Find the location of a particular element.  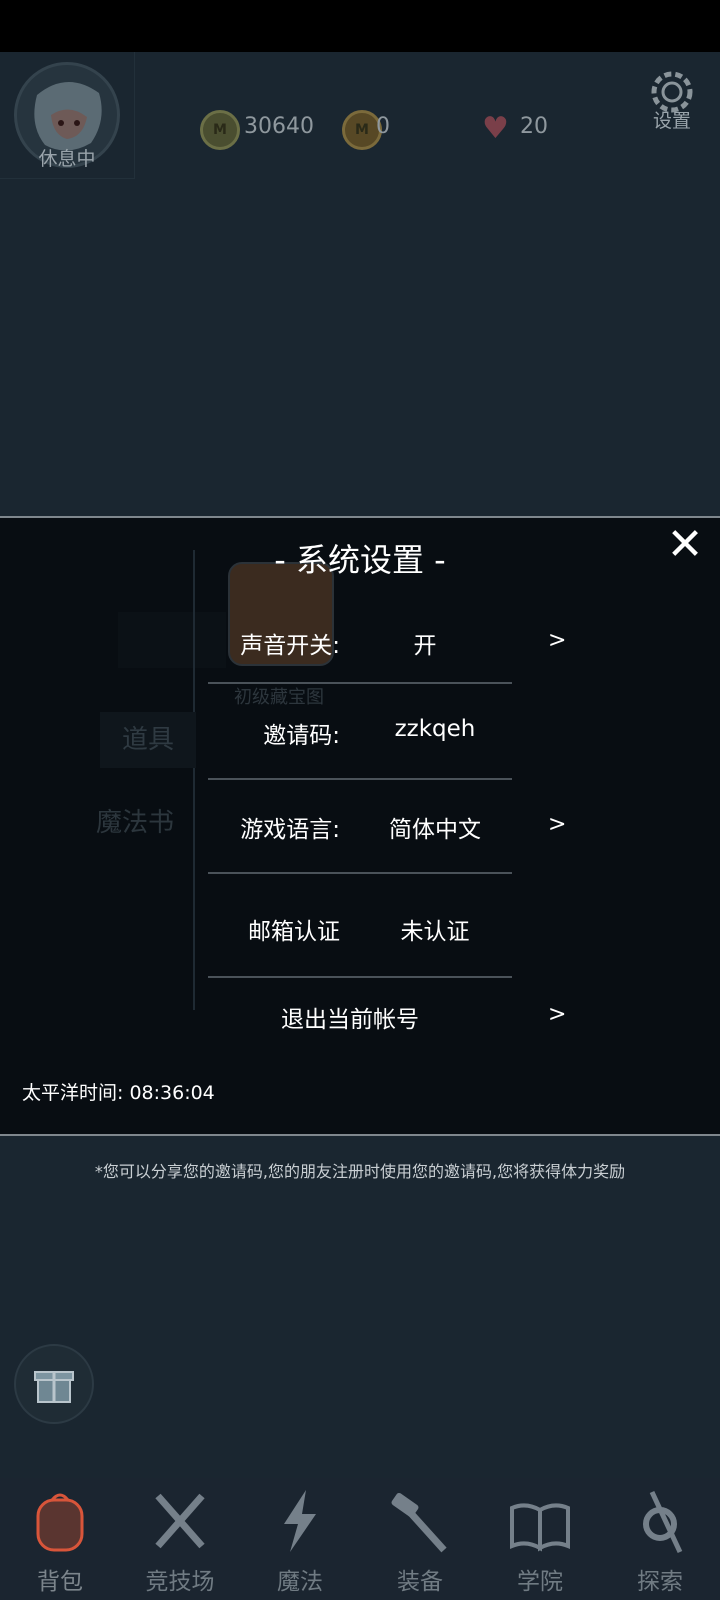

game-language-arrow: > is located at coordinates (557, 824).